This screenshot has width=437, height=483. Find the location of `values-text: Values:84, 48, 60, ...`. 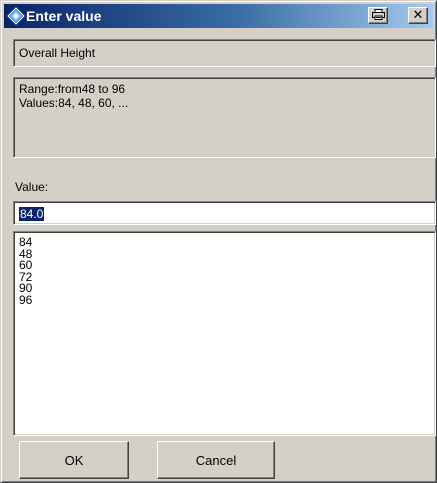

values-text: Values:84, 48, 60, ... is located at coordinates (74, 103).